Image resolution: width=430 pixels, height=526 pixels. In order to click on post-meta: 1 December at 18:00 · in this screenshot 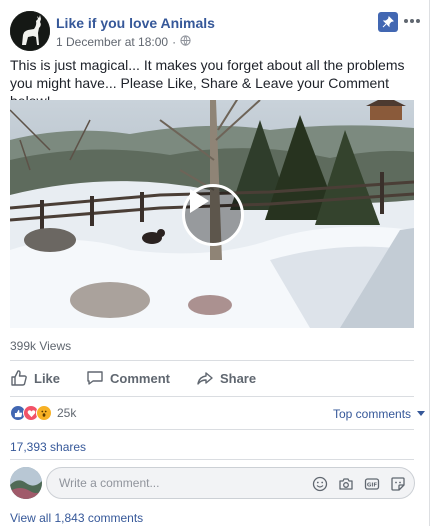, I will do `click(123, 42)`.